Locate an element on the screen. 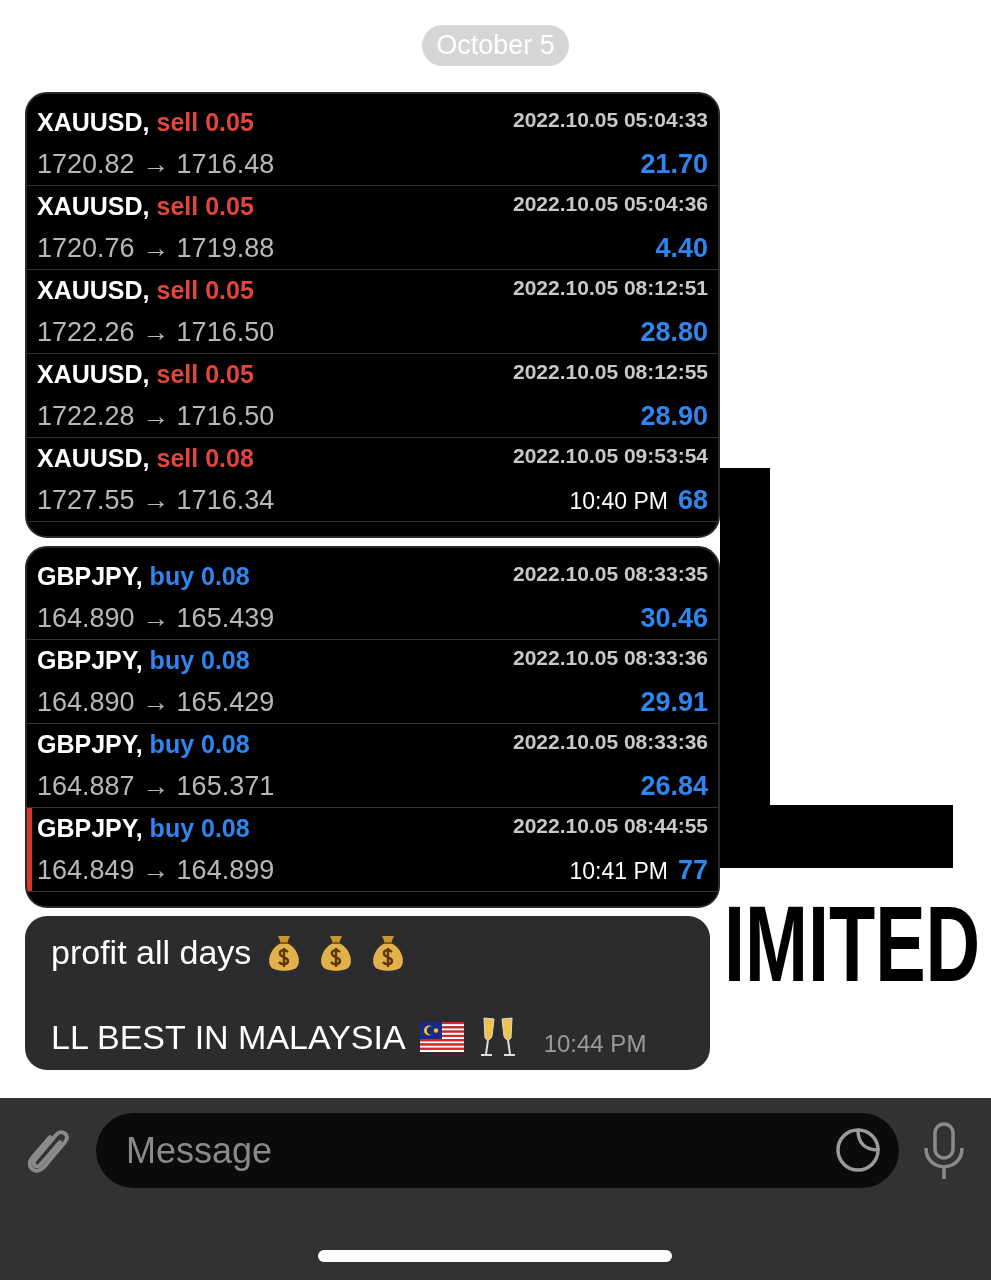 This screenshot has width=991, height=1280. profit-text: 77 is located at coordinates (692, 870).